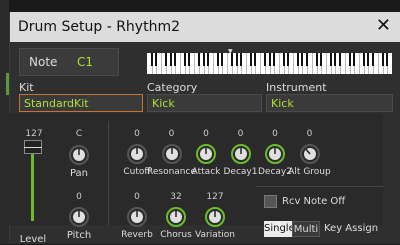 This screenshot has width=400, height=245. I want to click on param-1-value: 0, so click(171, 134).